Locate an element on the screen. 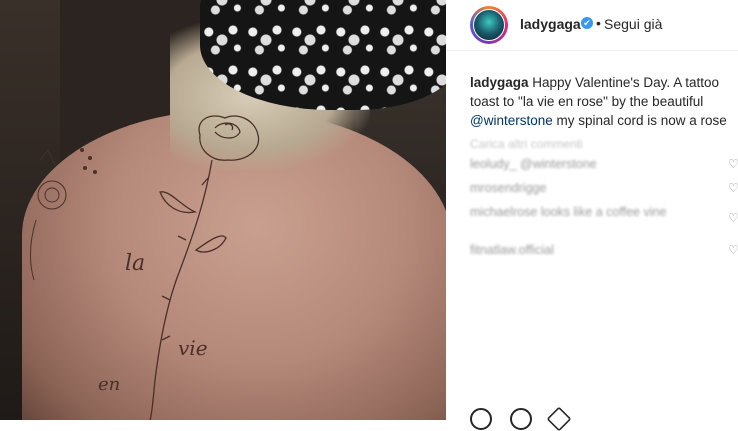 The image size is (738, 431). caption-username: ladygaga is located at coordinates (499, 82).